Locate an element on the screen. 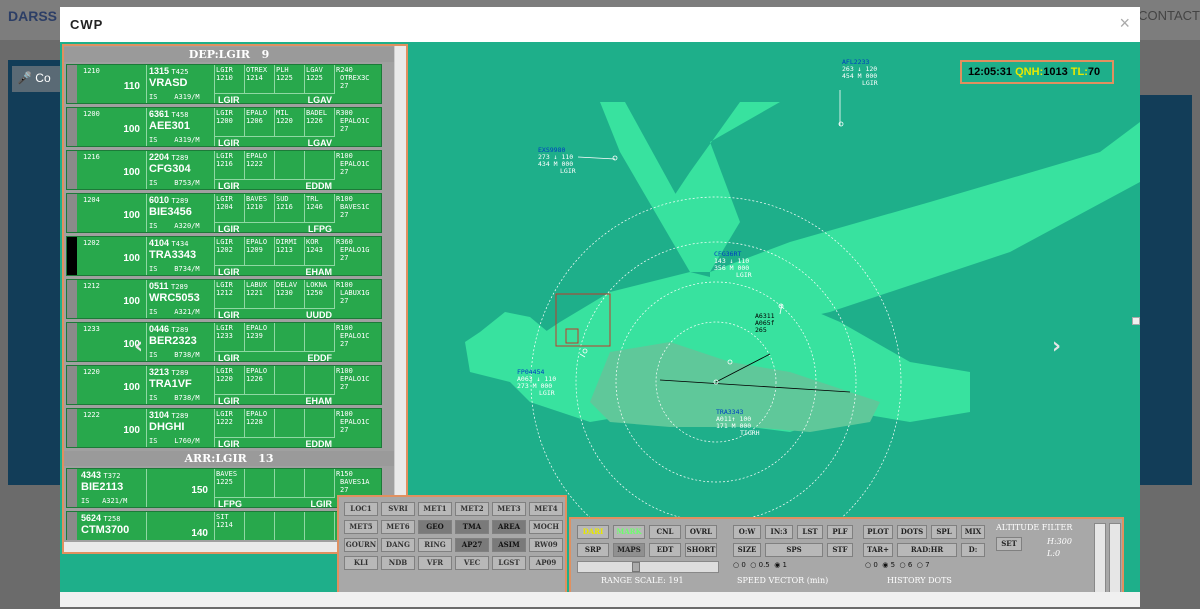 The image size is (1200, 609). plf-button: PLF is located at coordinates (840, 532).